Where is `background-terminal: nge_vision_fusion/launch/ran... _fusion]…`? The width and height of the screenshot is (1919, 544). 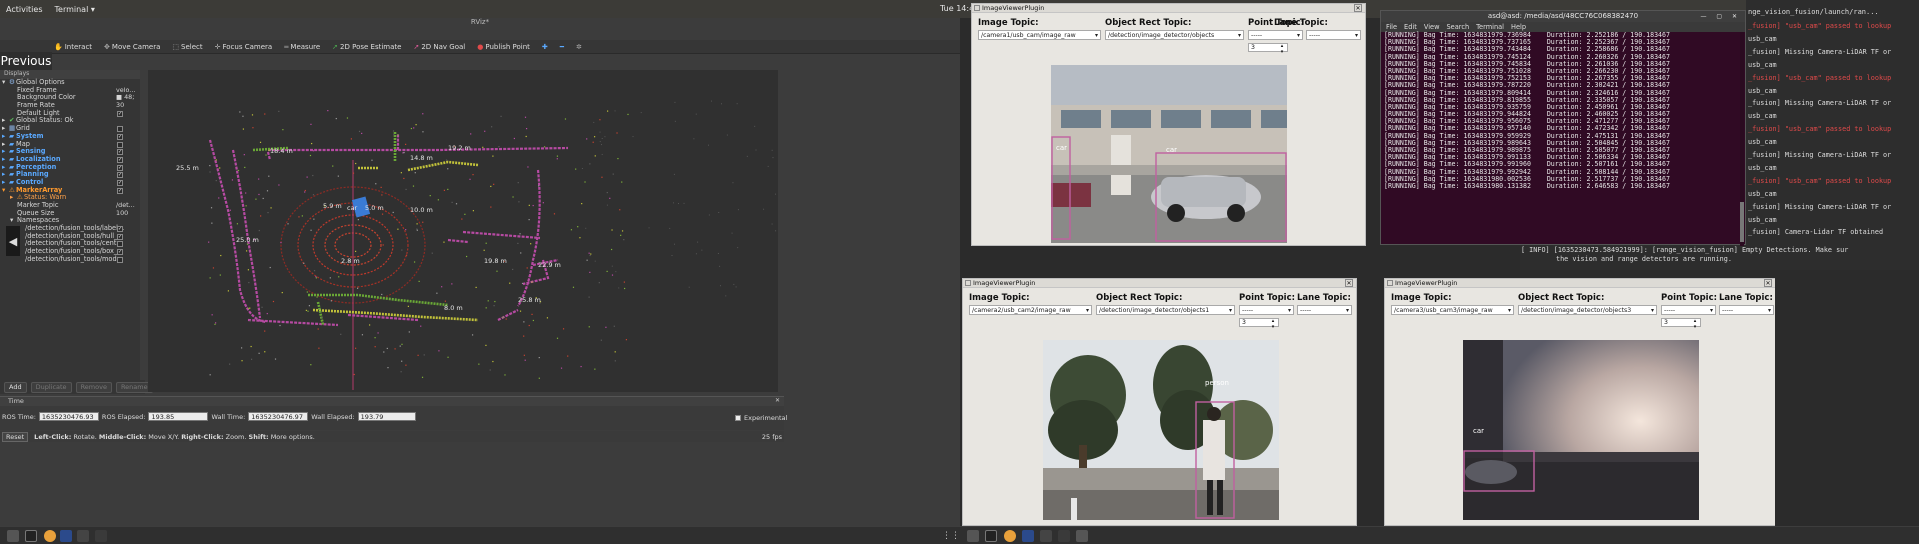 background-terminal: nge_vision_fusion/launch/ran... _fusion]… is located at coordinates (1832, 135).